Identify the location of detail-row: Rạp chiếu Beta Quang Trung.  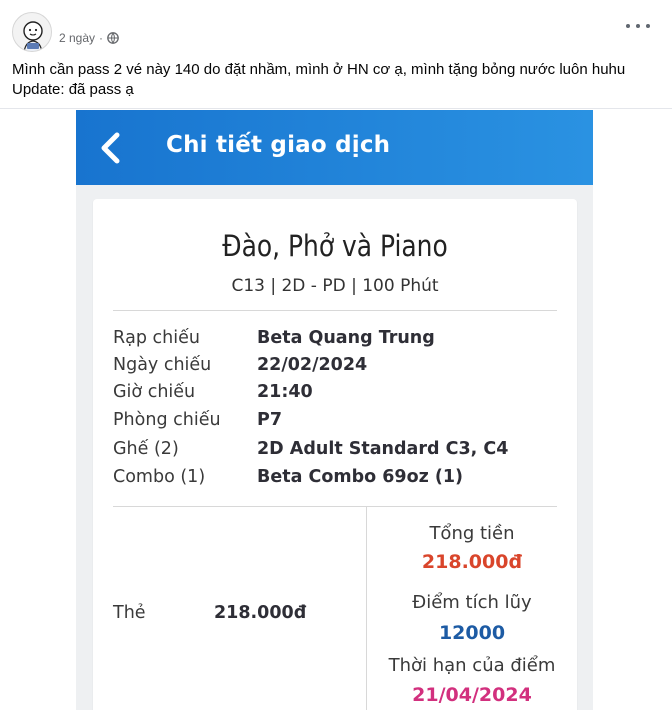
(333, 342).